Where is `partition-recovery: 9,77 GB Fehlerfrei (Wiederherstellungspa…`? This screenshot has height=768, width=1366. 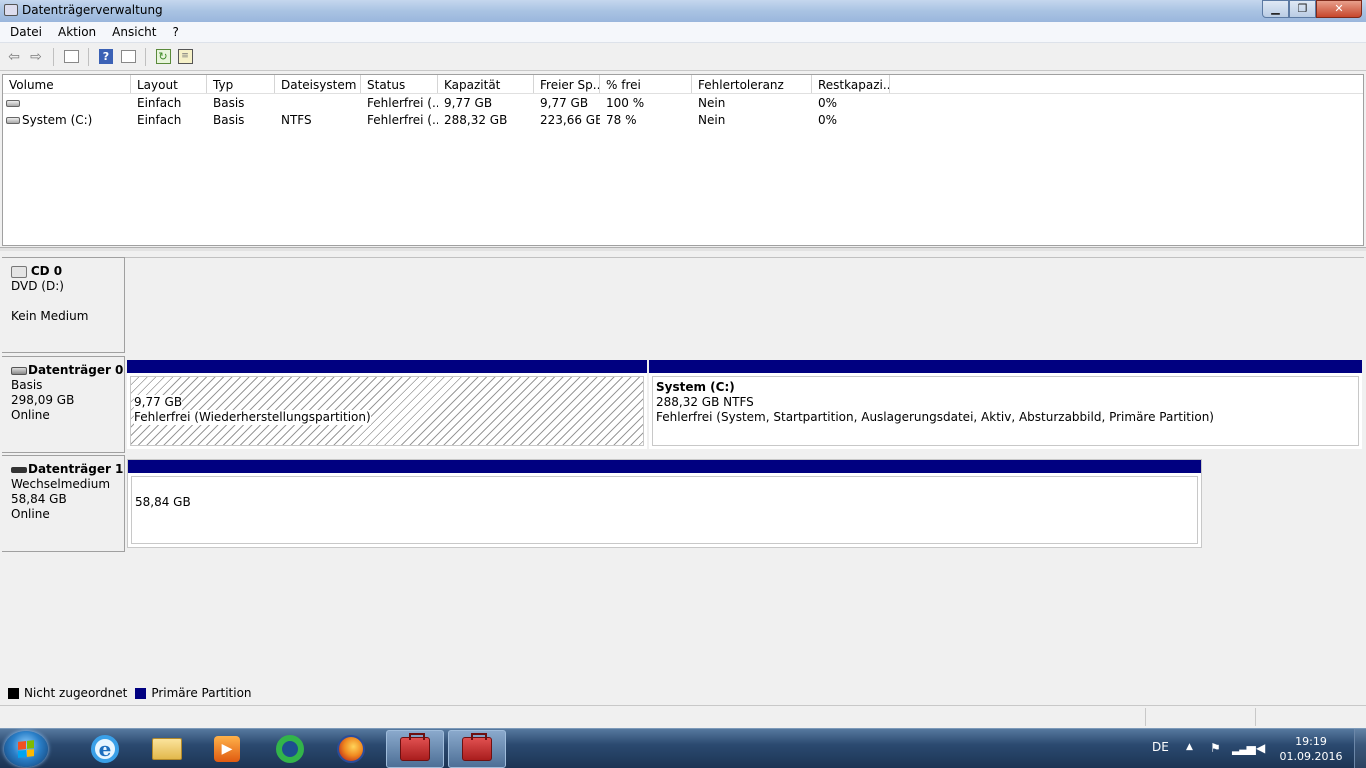
partition-recovery: 9,77 GB Fehlerfrei (Wiederherstellungspa… is located at coordinates (387, 404).